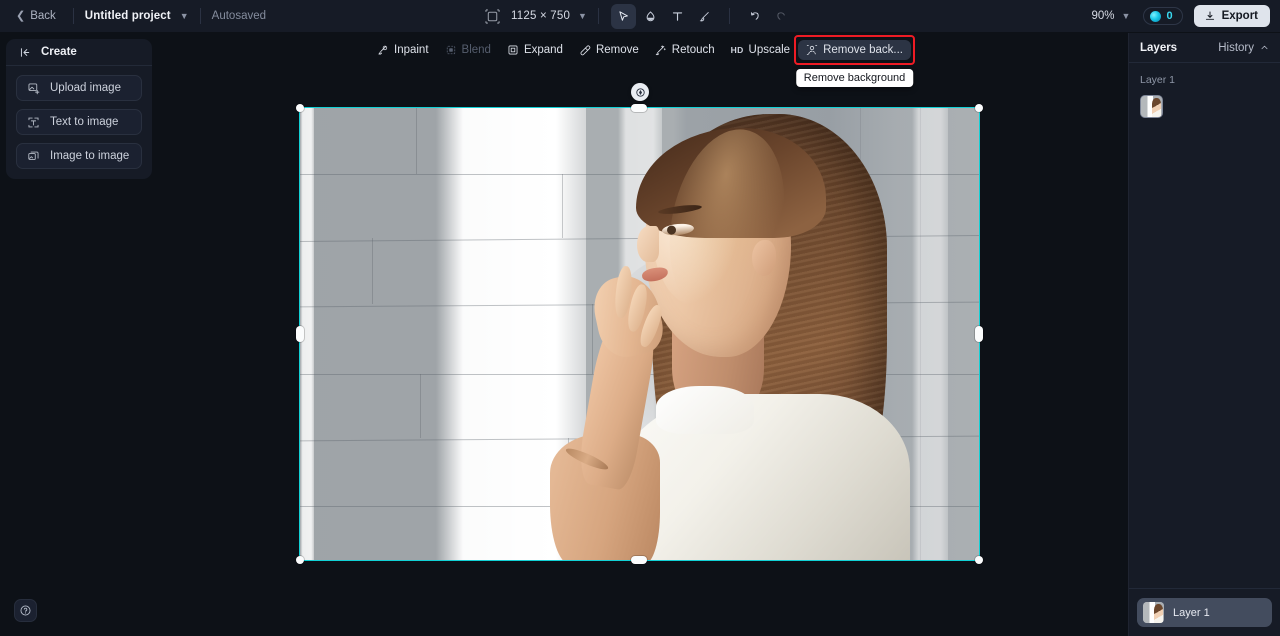 This screenshot has height=636, width=1280. I want to click on project-name: Untitled project, so click(128, 16).